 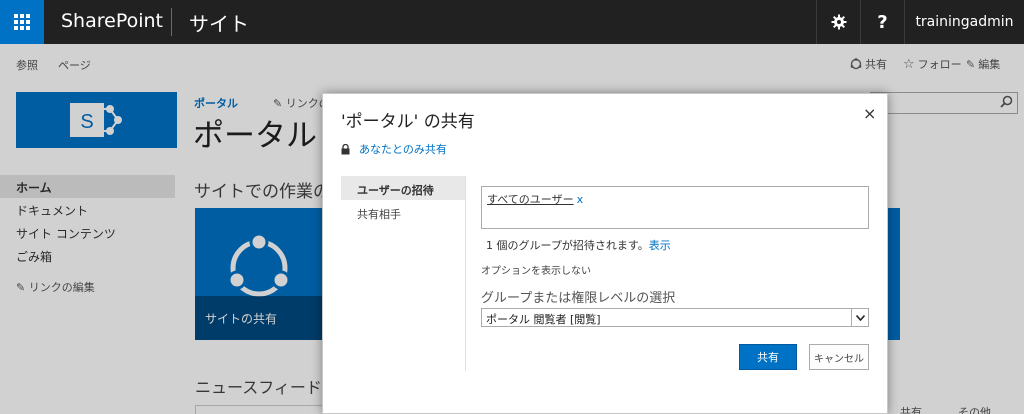 I want to click on invite-message: 1 個のグループが招待されます。表示, so click(x=578, y=245).